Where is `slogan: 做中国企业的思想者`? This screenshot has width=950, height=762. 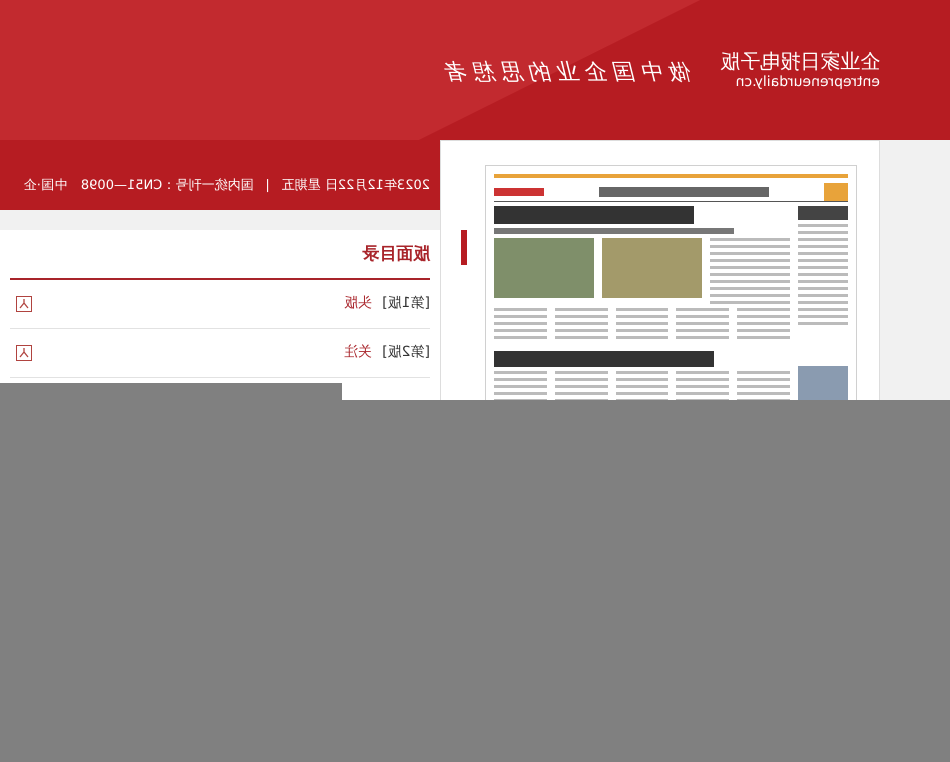 slogan: 做中国企业的思想者 is located at coordinates (566, 72).